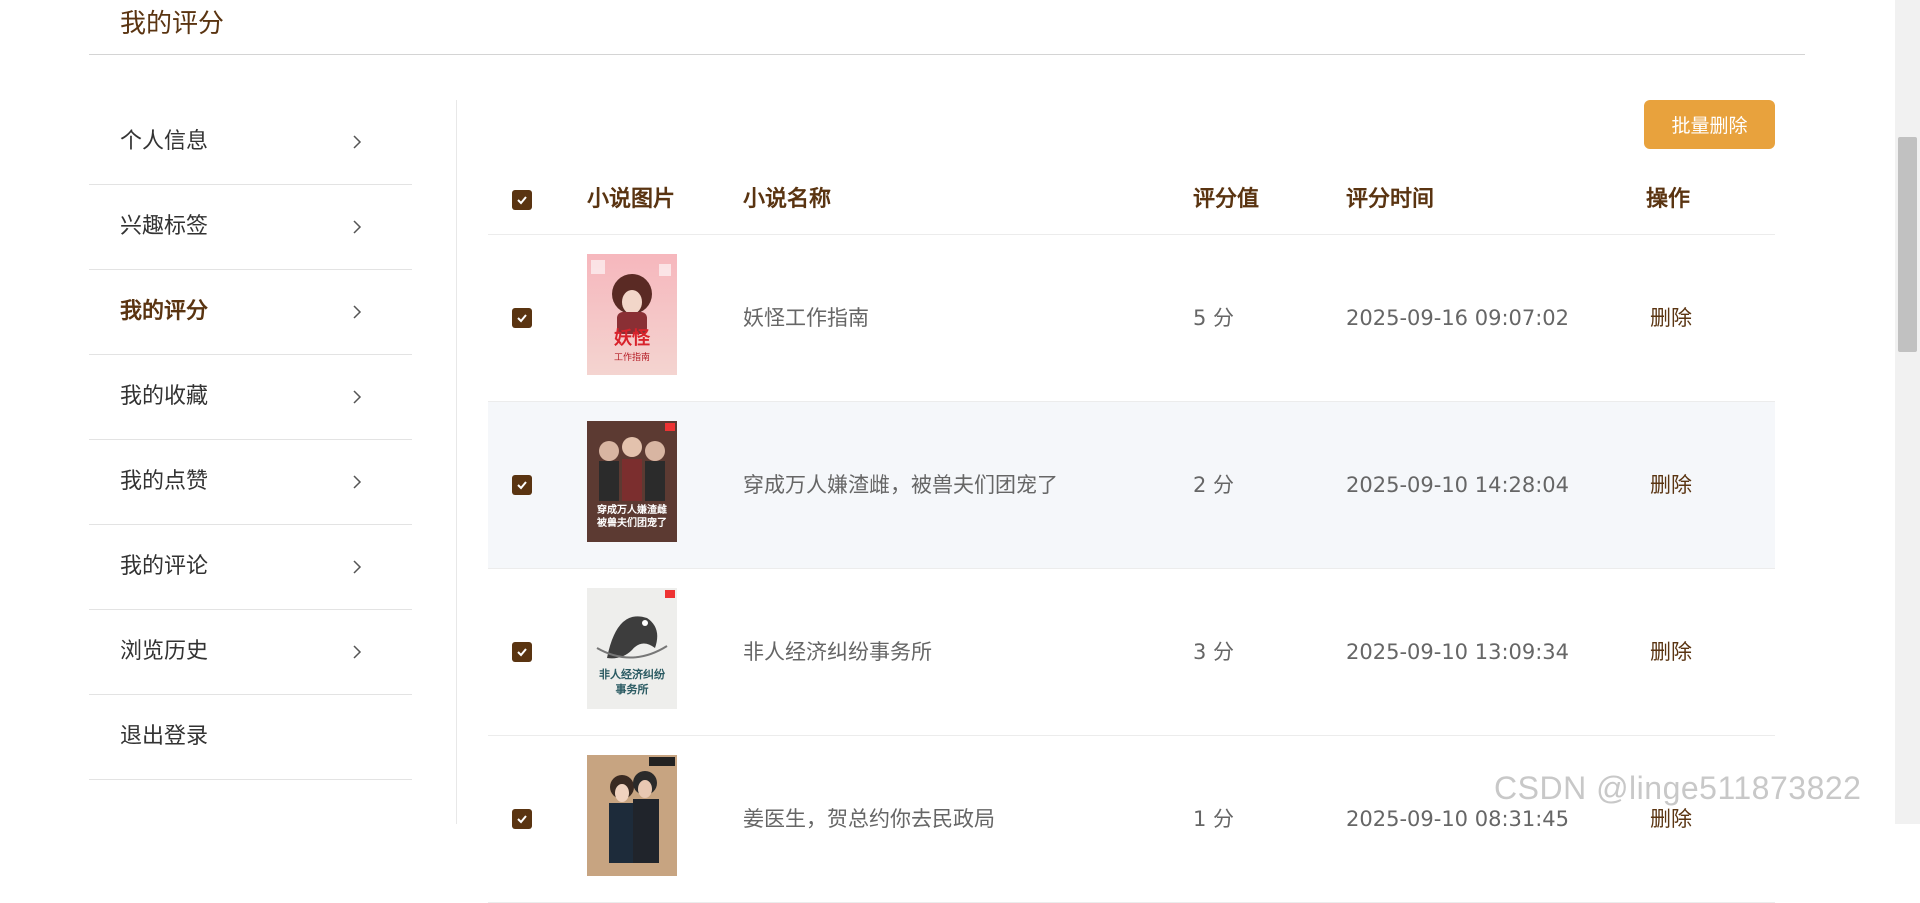  Describe the element at coordinates (164, 226) in the screenshot. I see `sidebar-item-label: 兴趣标签` at that location.